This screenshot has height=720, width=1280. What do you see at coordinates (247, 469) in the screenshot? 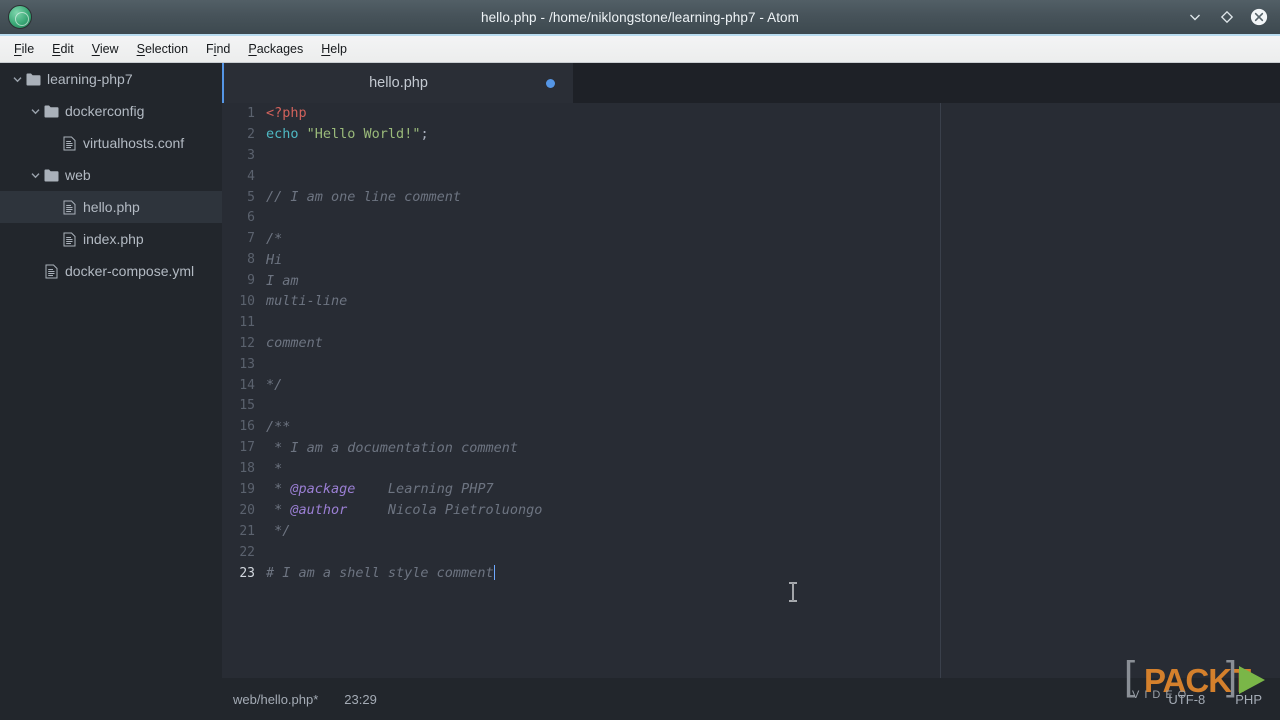
I see `line-number: 18` at bounding box center [247, 469].